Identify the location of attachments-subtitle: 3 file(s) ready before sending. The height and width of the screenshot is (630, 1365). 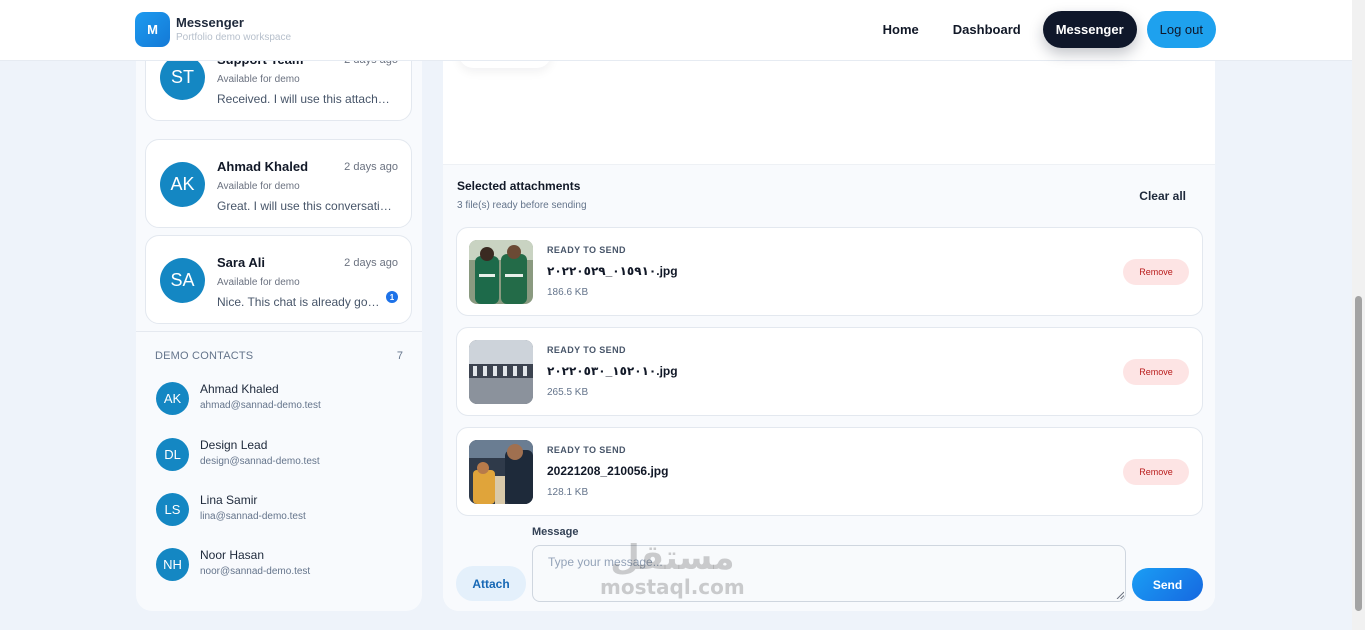
(522, 205).